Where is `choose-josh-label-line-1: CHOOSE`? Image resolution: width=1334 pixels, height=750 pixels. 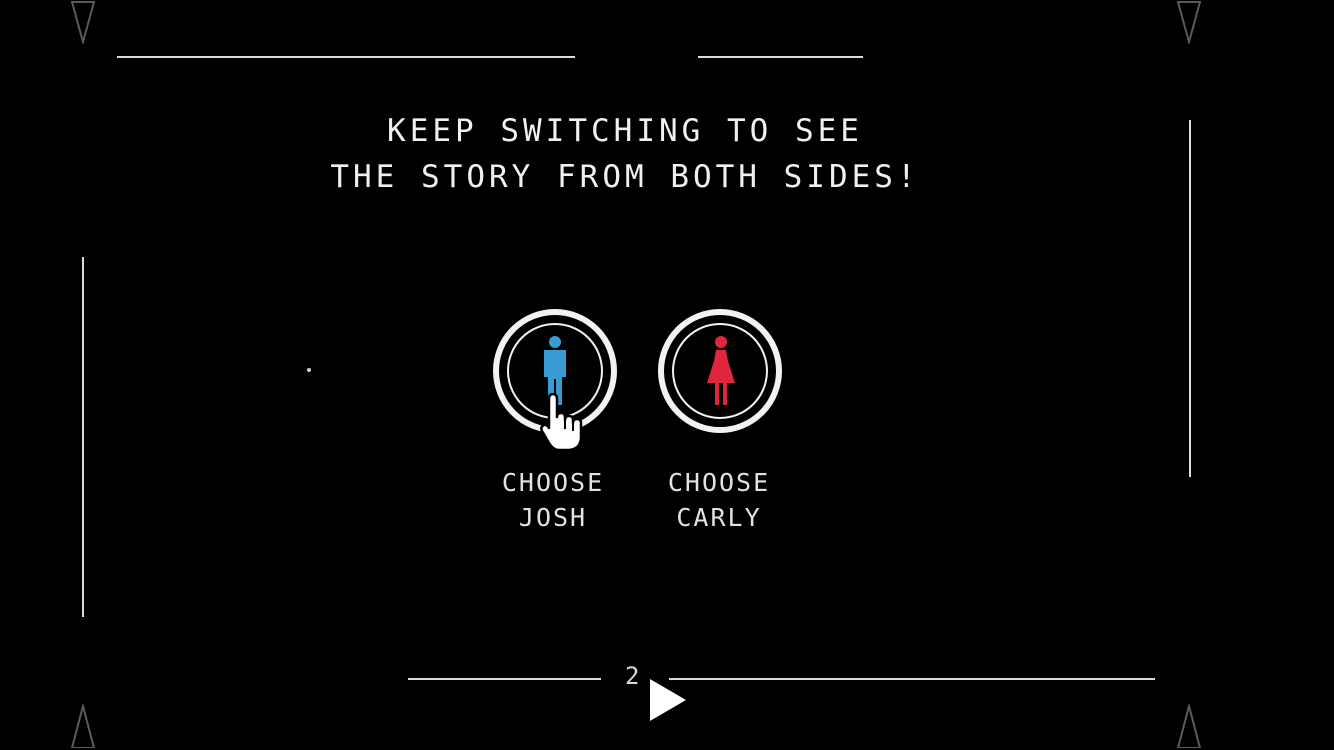
choose-josh-label-line-1: CHOOSE is located at coordinates (553, 482).